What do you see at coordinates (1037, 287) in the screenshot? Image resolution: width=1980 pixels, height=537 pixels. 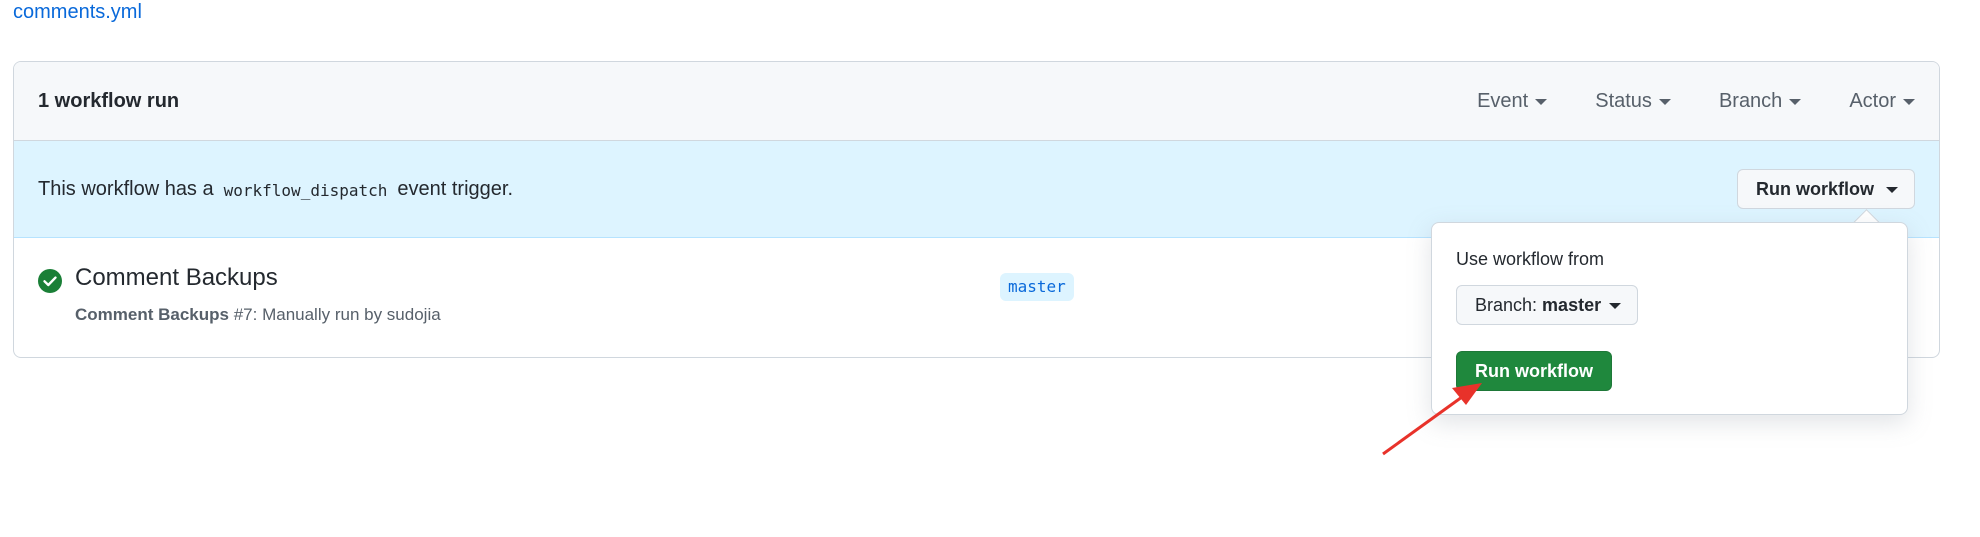 I see `branch-tag: master` at bounding box center [1037, 287].